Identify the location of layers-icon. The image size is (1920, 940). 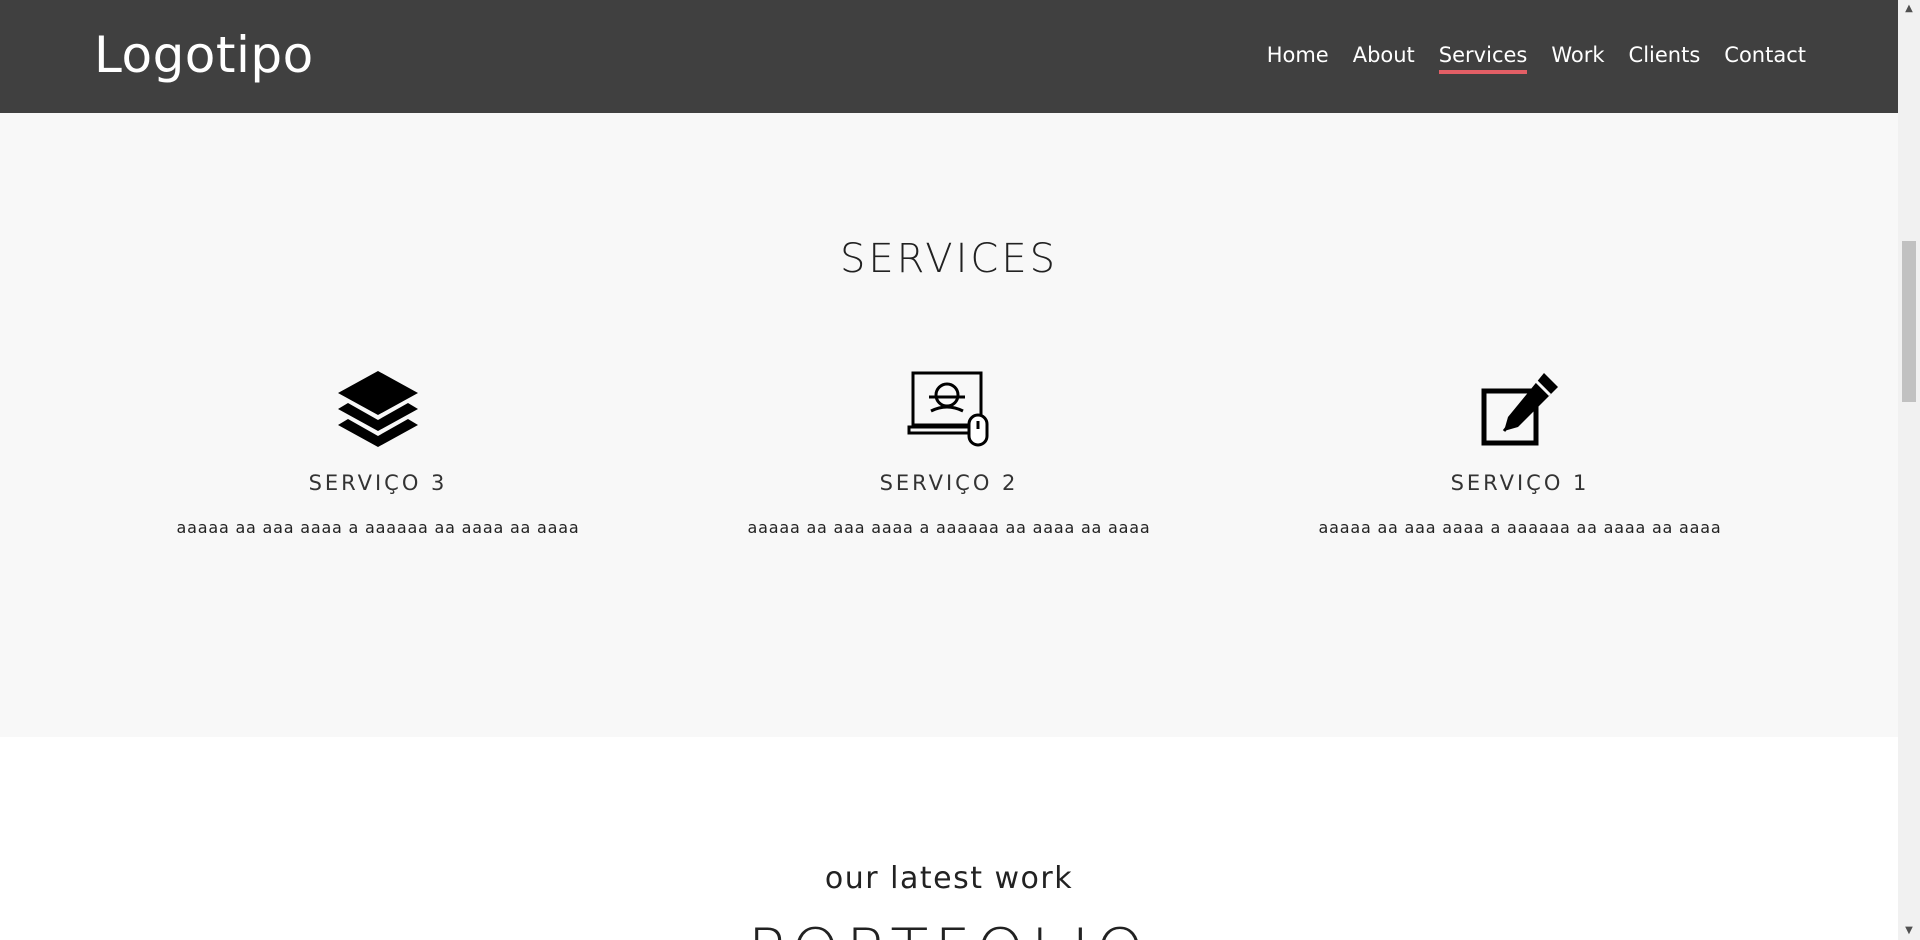
(378, 409).